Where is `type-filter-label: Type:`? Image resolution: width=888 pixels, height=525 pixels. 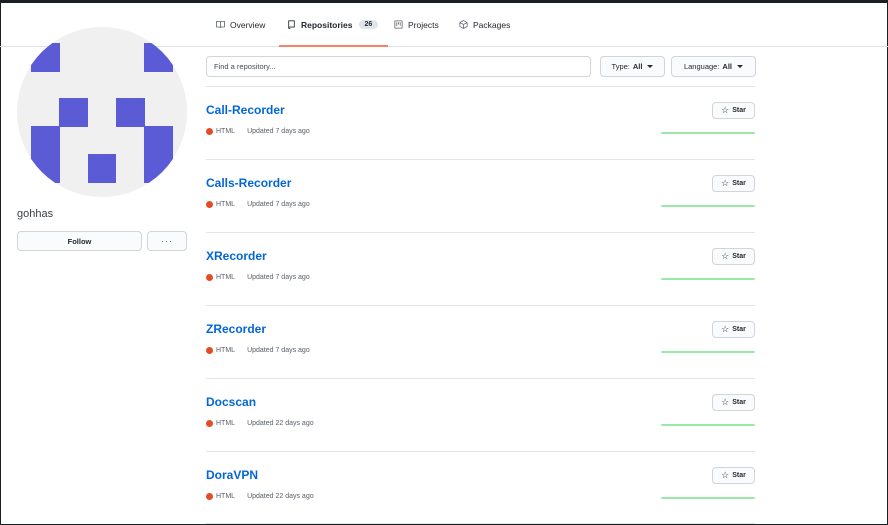 type-filter-label: Type: is located at coordinates (620, 66).